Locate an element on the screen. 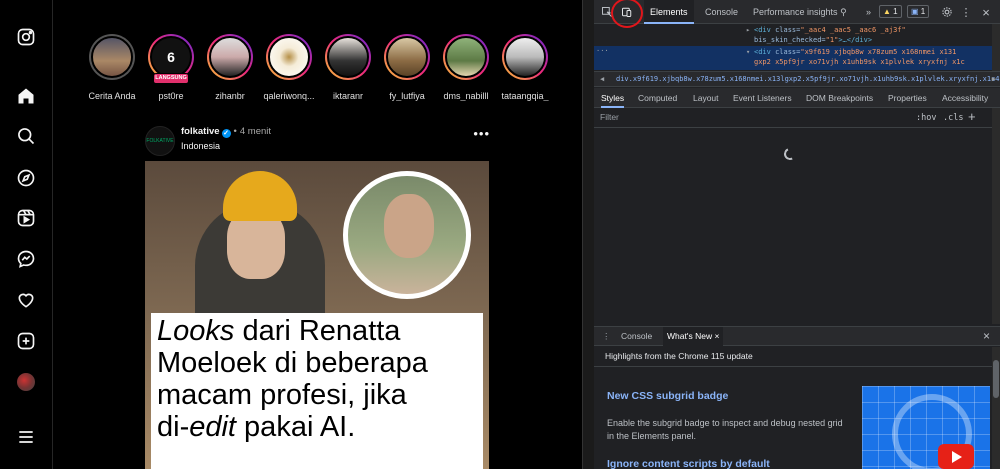  breadcrumb-left-icon: ◀ is located at coordinates (602, 79).